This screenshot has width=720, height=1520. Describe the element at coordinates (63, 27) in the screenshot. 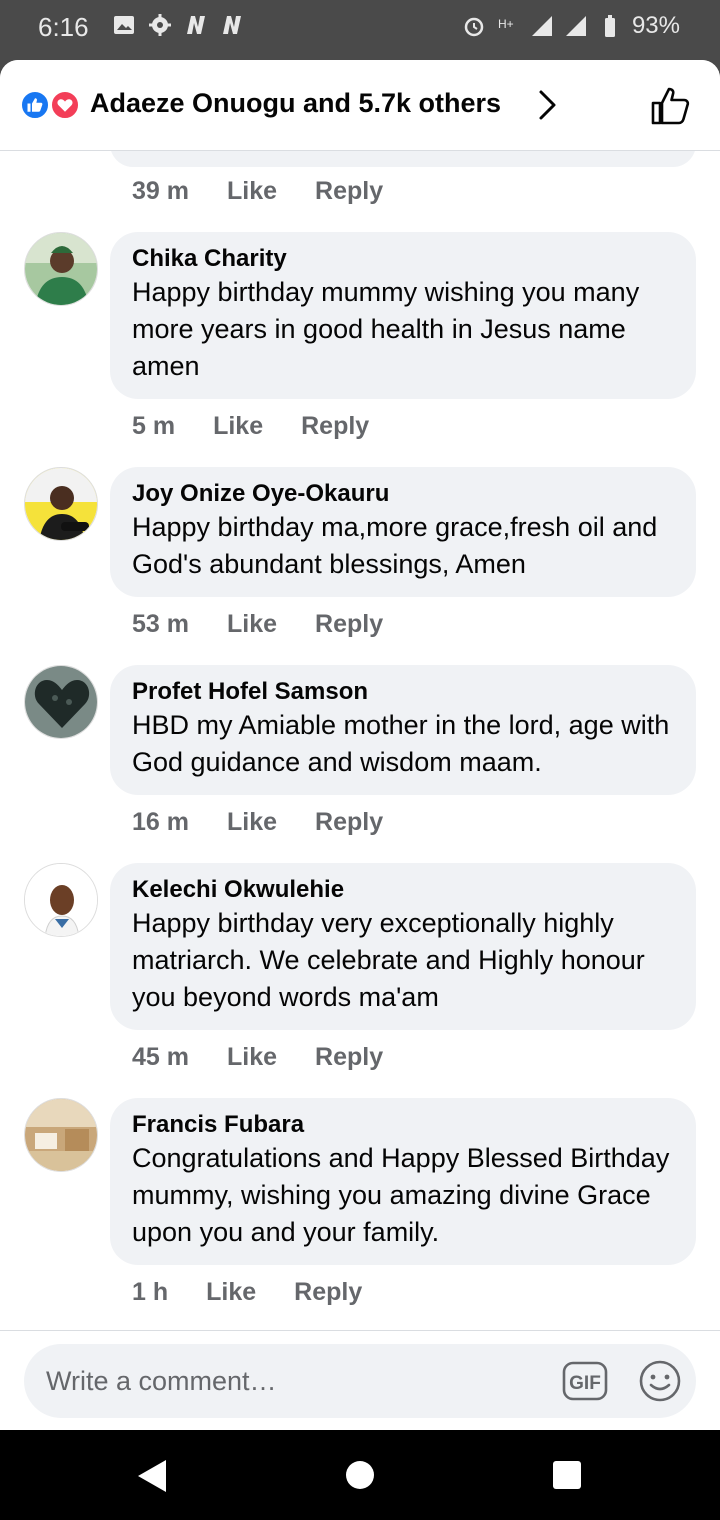

I see `status-time: 6:16` at that location.